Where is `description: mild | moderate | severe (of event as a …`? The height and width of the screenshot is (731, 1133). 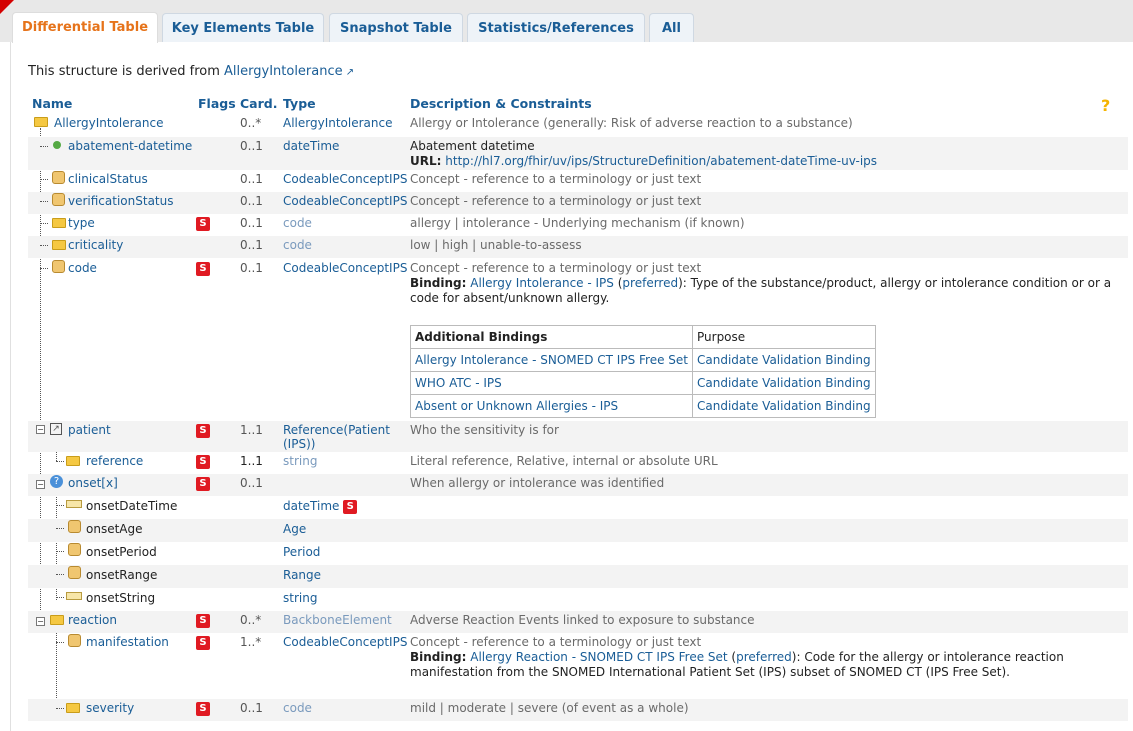 description: mild | moderate | severe (of event as a … is located at coordinates (549, 708).